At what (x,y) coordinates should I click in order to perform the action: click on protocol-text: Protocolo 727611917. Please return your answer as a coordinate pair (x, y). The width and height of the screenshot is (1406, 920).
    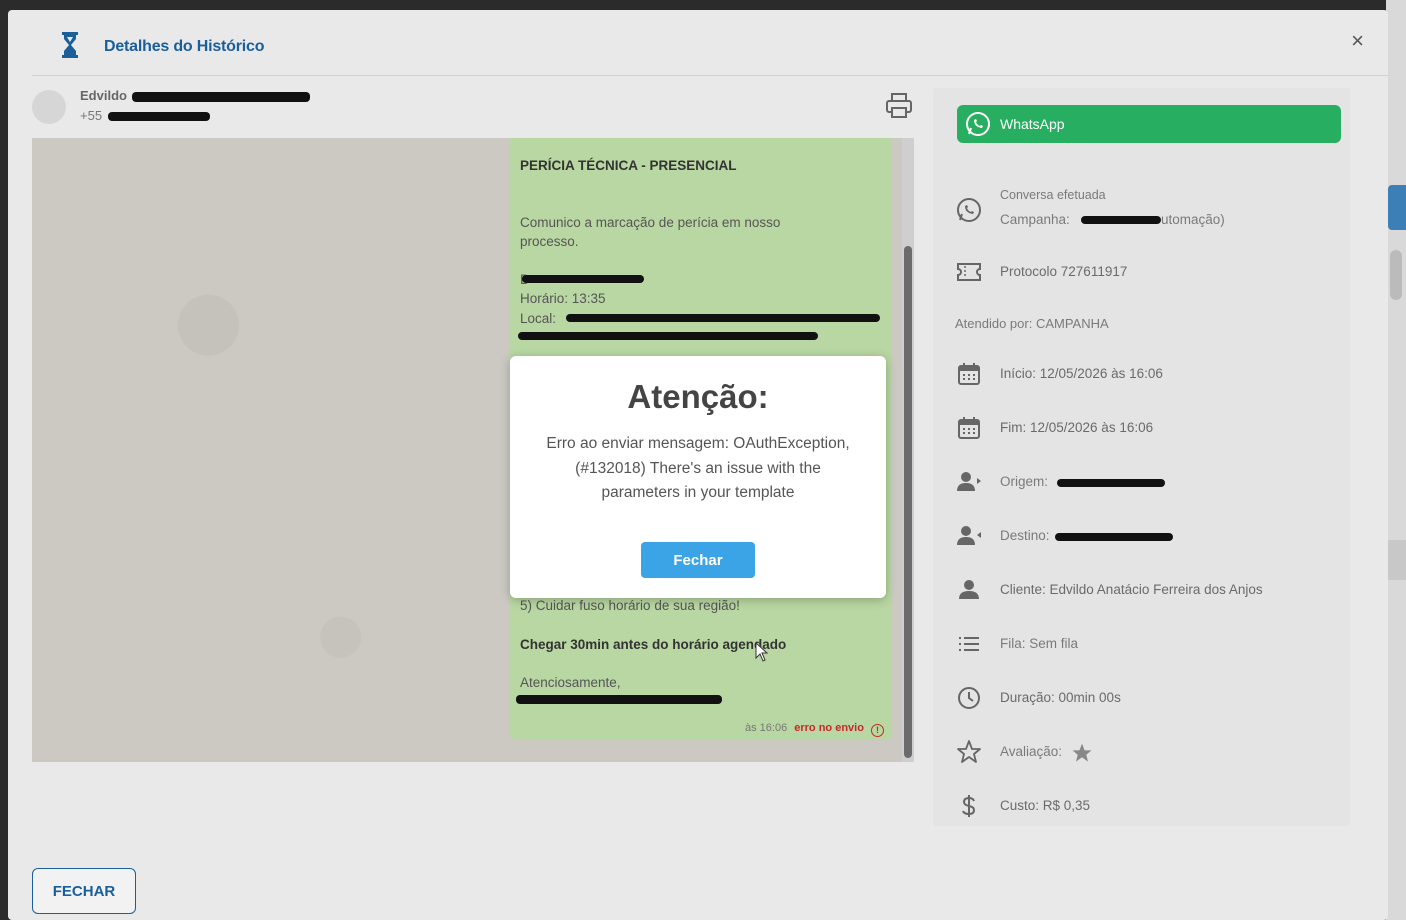
    Looking at the image, I should click on (1064, 271).